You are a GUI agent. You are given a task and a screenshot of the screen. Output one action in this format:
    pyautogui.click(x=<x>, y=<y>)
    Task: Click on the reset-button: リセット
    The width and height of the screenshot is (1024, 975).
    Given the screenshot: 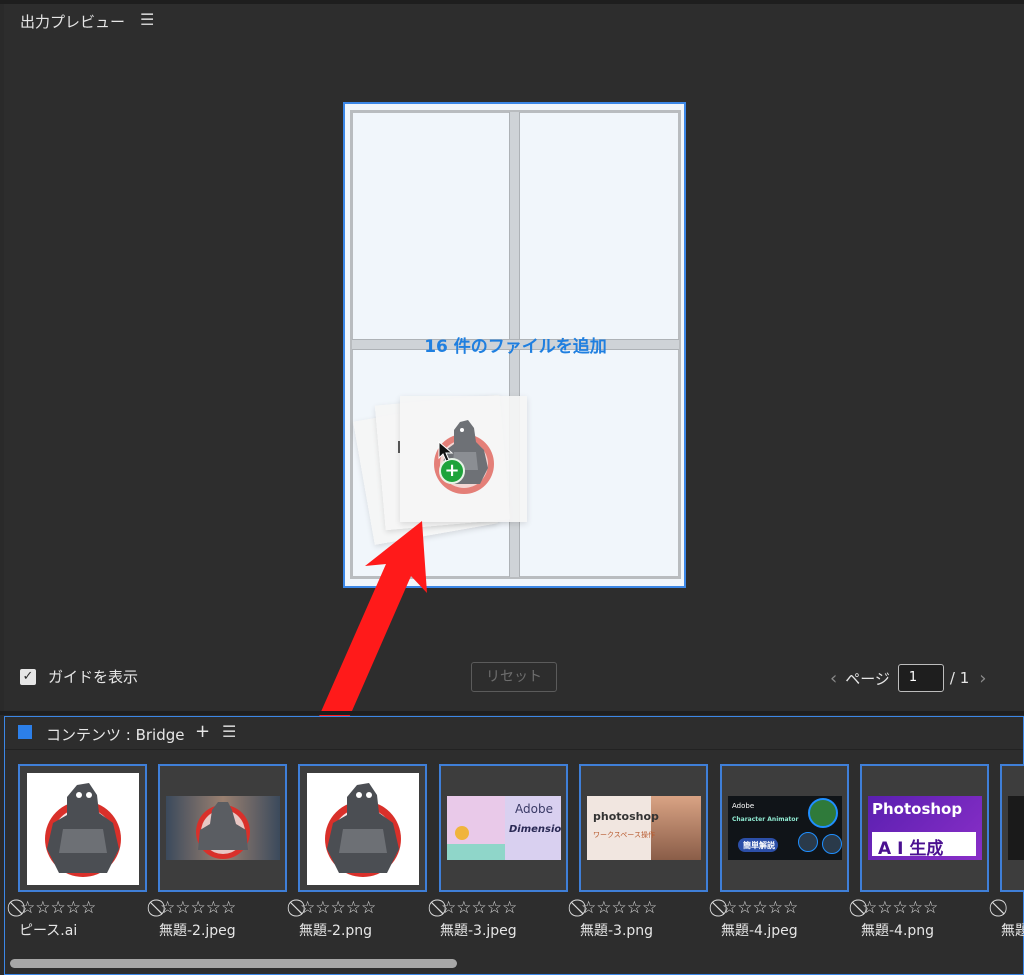 What is the action you would take?
    pyautogui.click(x=514, y=677)
    